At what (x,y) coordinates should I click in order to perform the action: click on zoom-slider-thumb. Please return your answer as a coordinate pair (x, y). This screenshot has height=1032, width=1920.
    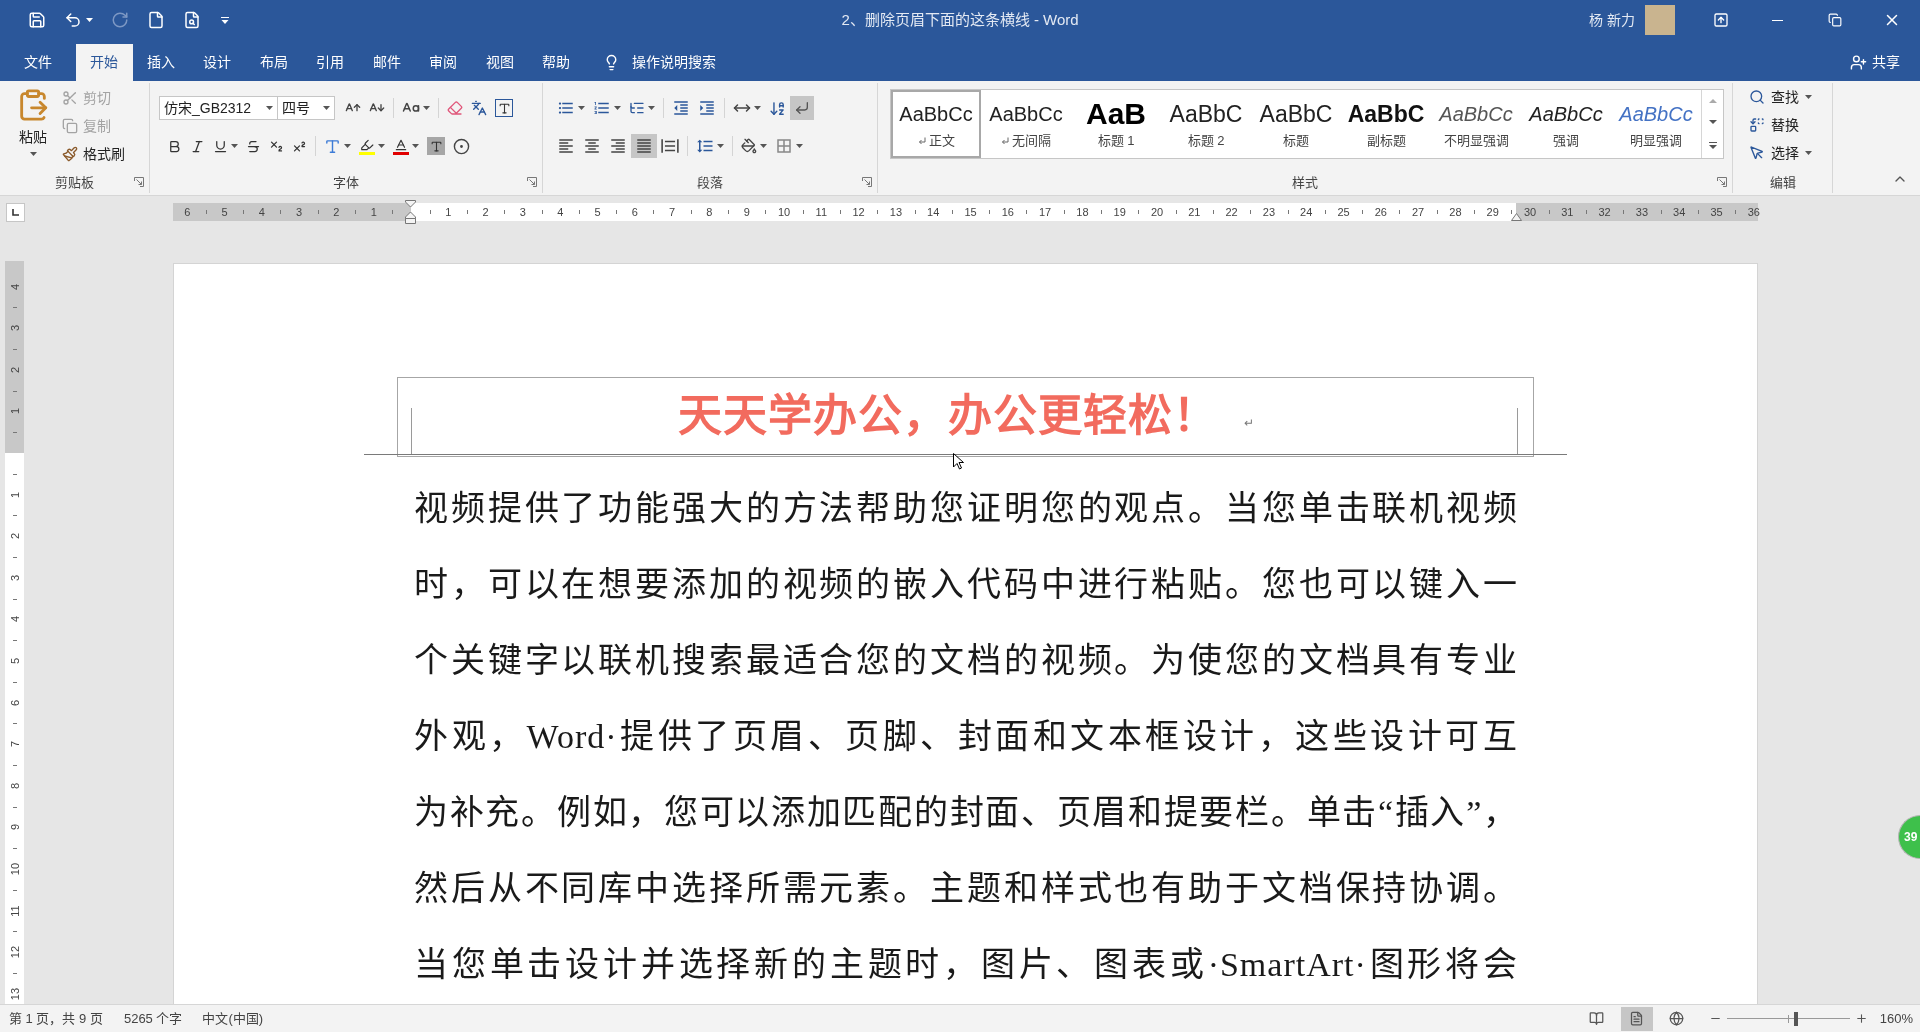
    Looking at the image, I should click on (1795, 1018).